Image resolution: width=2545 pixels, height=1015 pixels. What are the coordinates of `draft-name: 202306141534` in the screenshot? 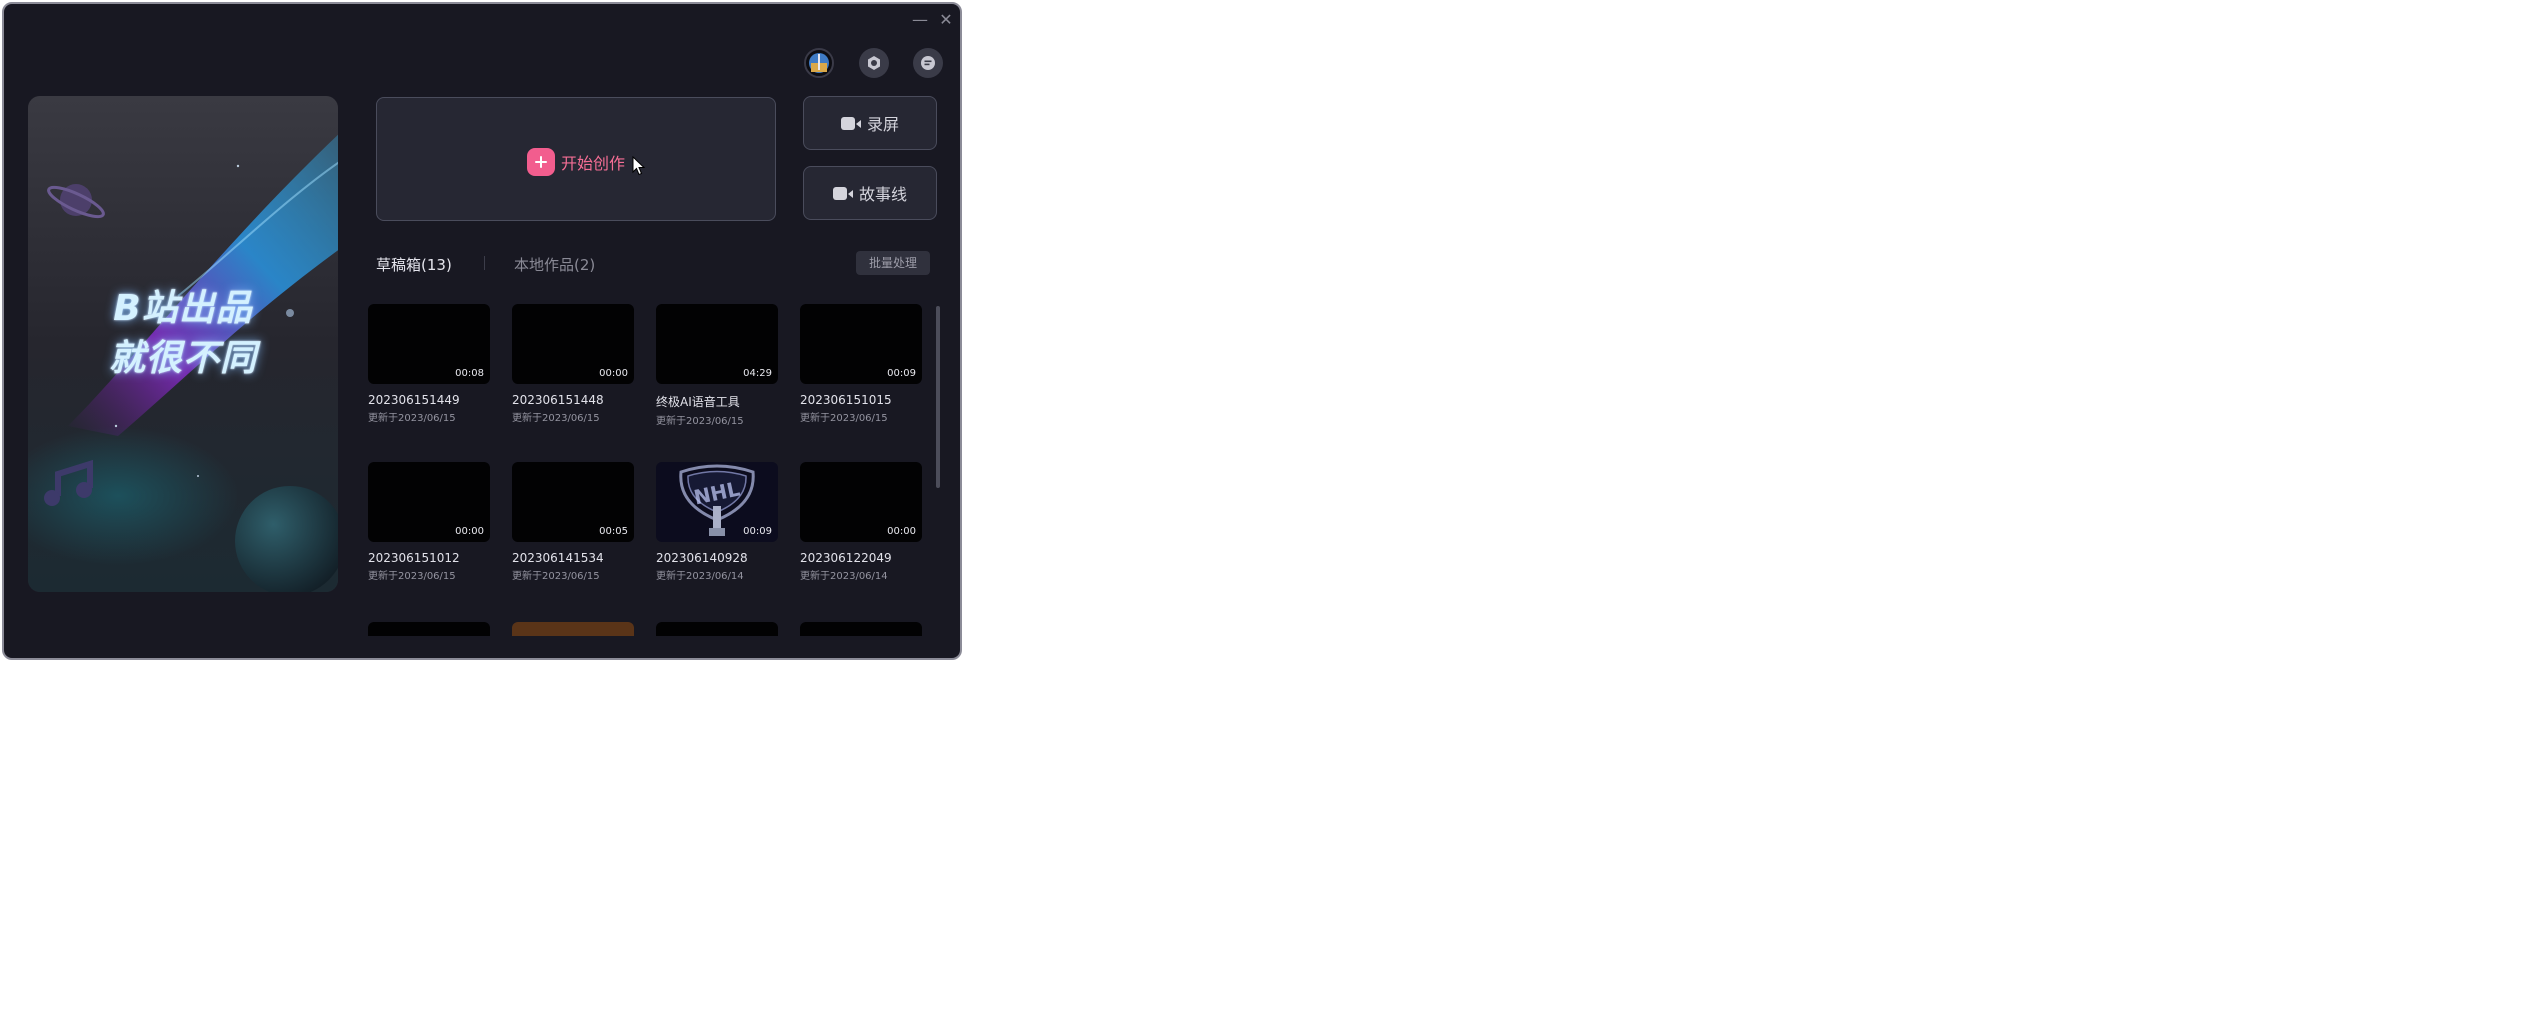 It's located at (558, 558).